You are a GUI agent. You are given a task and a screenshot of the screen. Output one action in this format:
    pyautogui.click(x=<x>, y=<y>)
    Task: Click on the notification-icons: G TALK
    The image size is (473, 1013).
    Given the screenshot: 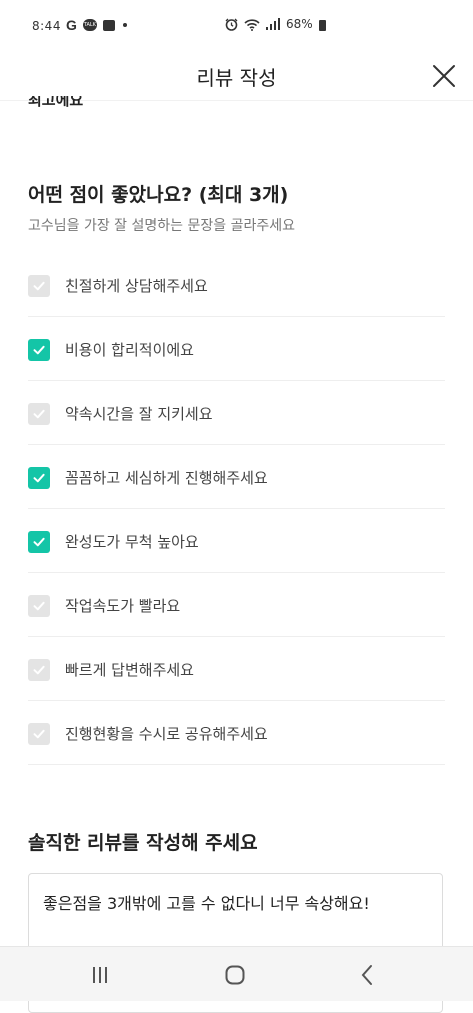 What is the action you would take?
    pyautogui.click(x=96, y=25)
    